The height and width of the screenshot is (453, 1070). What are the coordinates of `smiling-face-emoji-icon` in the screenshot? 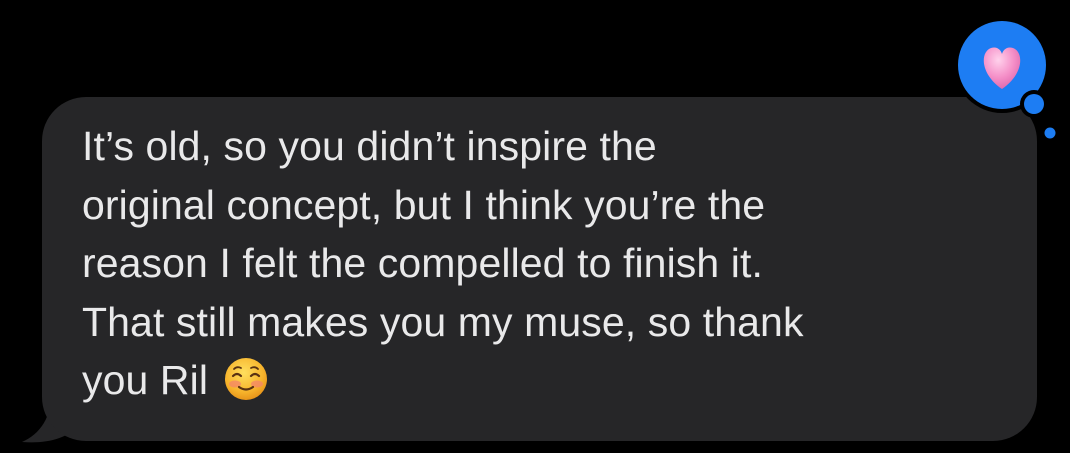 It's located at (245, 379).